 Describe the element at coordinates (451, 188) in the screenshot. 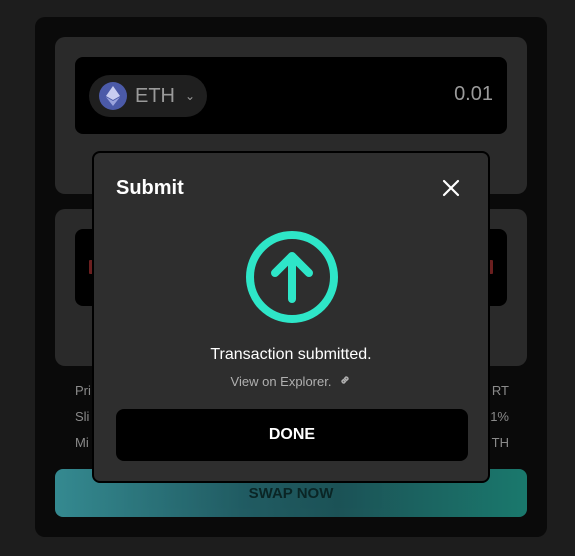

I see `close-icon` at that location.